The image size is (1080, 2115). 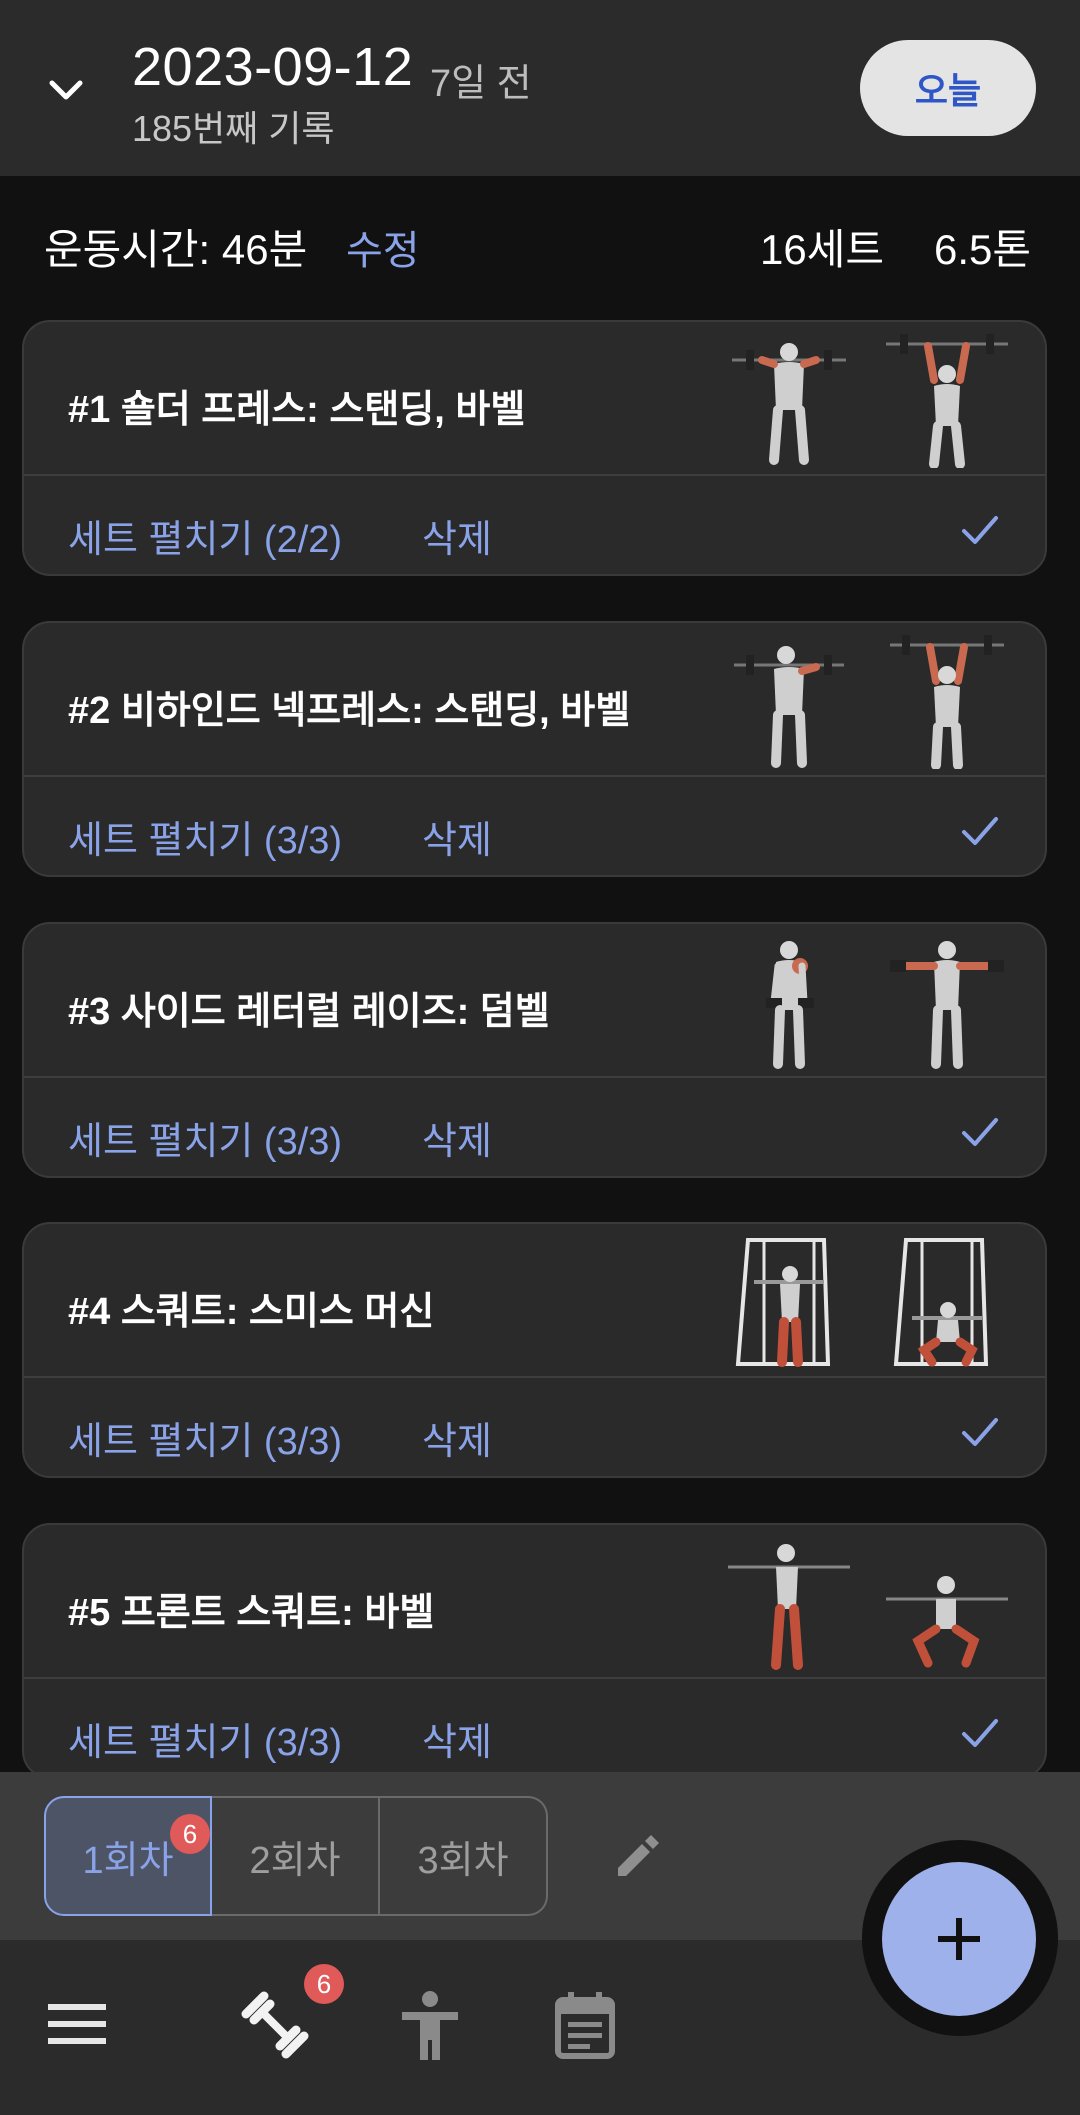 I want to click on session-tab-3: 3회차, so click(x=464, y=1856).